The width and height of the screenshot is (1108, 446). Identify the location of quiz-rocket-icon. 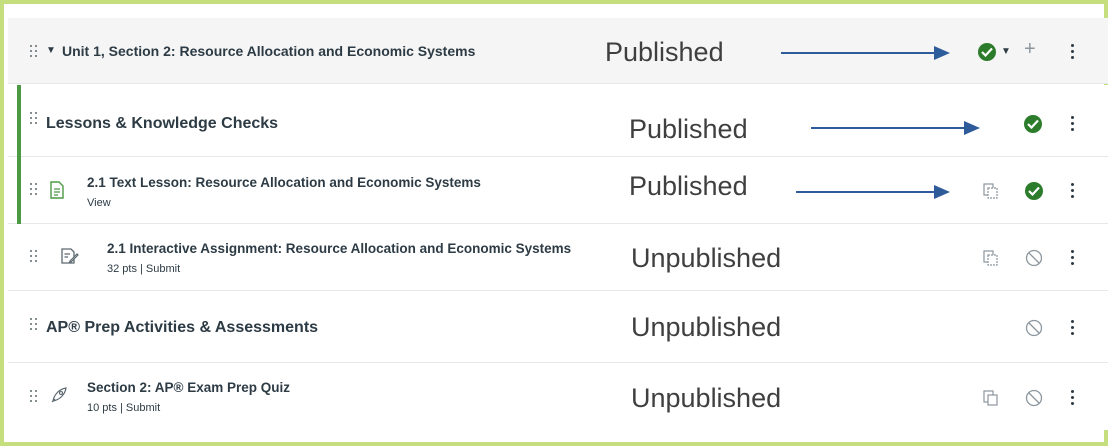
(59, 397).